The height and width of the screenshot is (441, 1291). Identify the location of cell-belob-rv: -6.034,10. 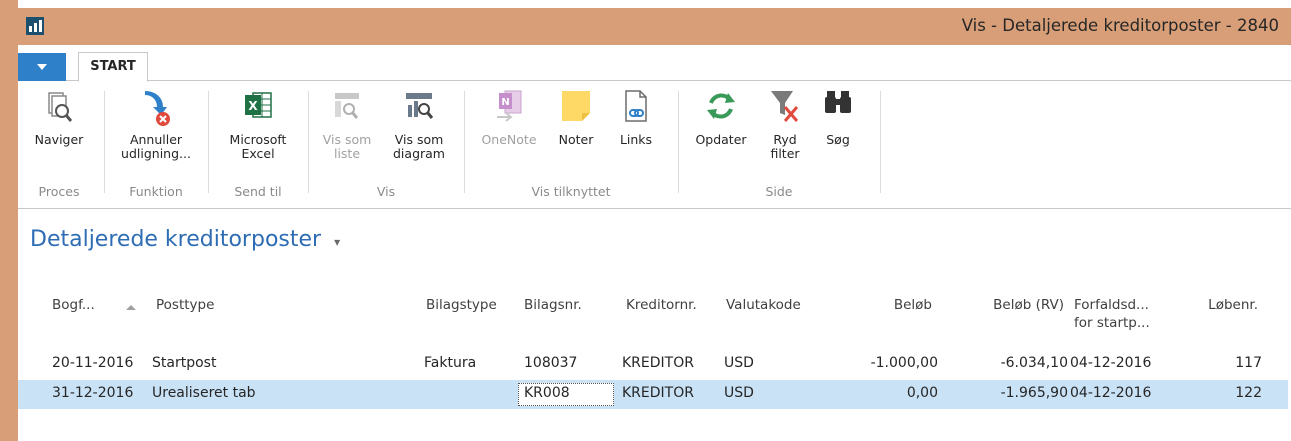
(1034, 363).